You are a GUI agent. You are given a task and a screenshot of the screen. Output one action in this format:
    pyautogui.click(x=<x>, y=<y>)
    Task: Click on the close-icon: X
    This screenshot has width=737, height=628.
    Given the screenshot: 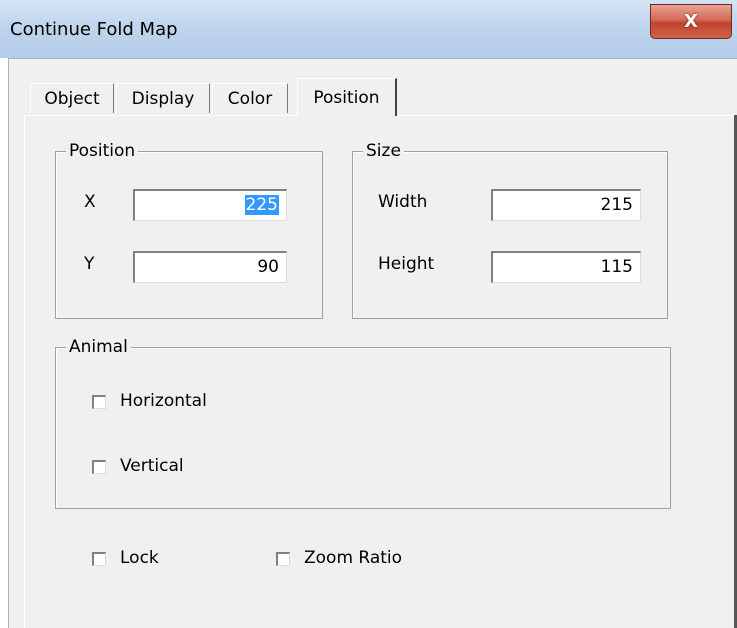 What is the action you would take?
    pyautogui.click(x=691, y=21)
    